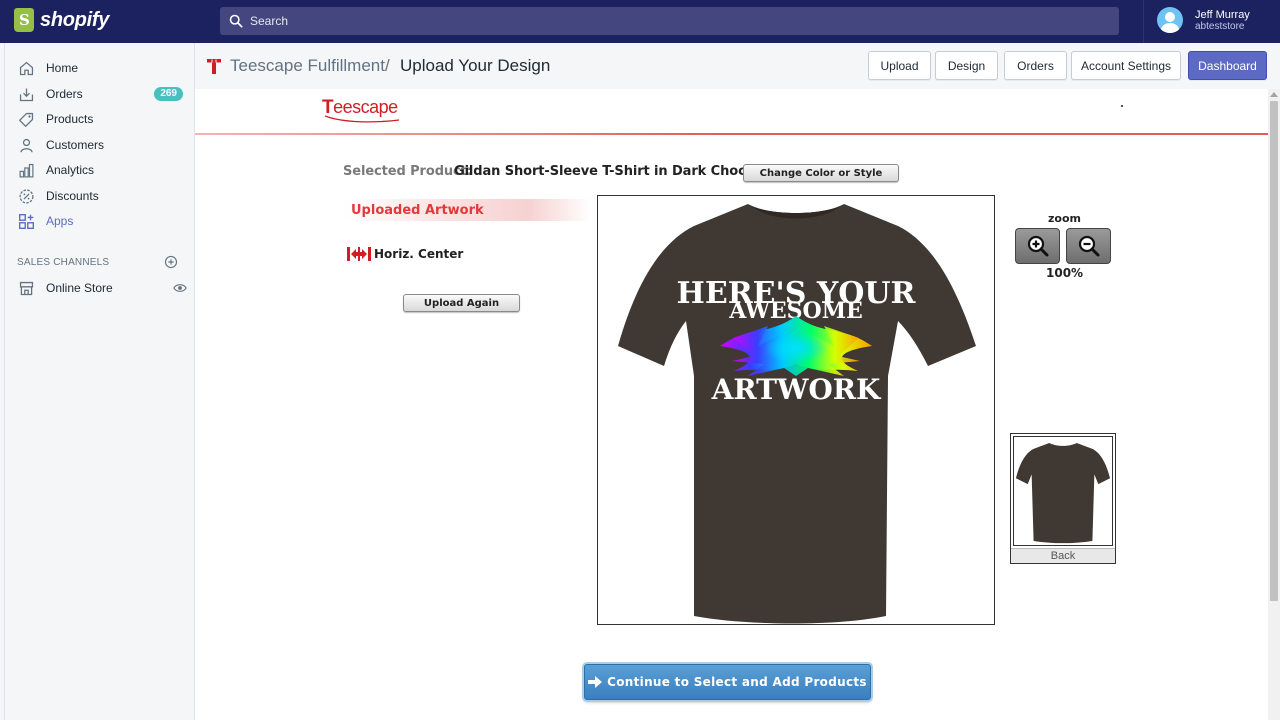 Image resolution: width=1280 pixels, height=720 pixels. I want to click on sidebar-item-label: Orders, so click(64, 94).